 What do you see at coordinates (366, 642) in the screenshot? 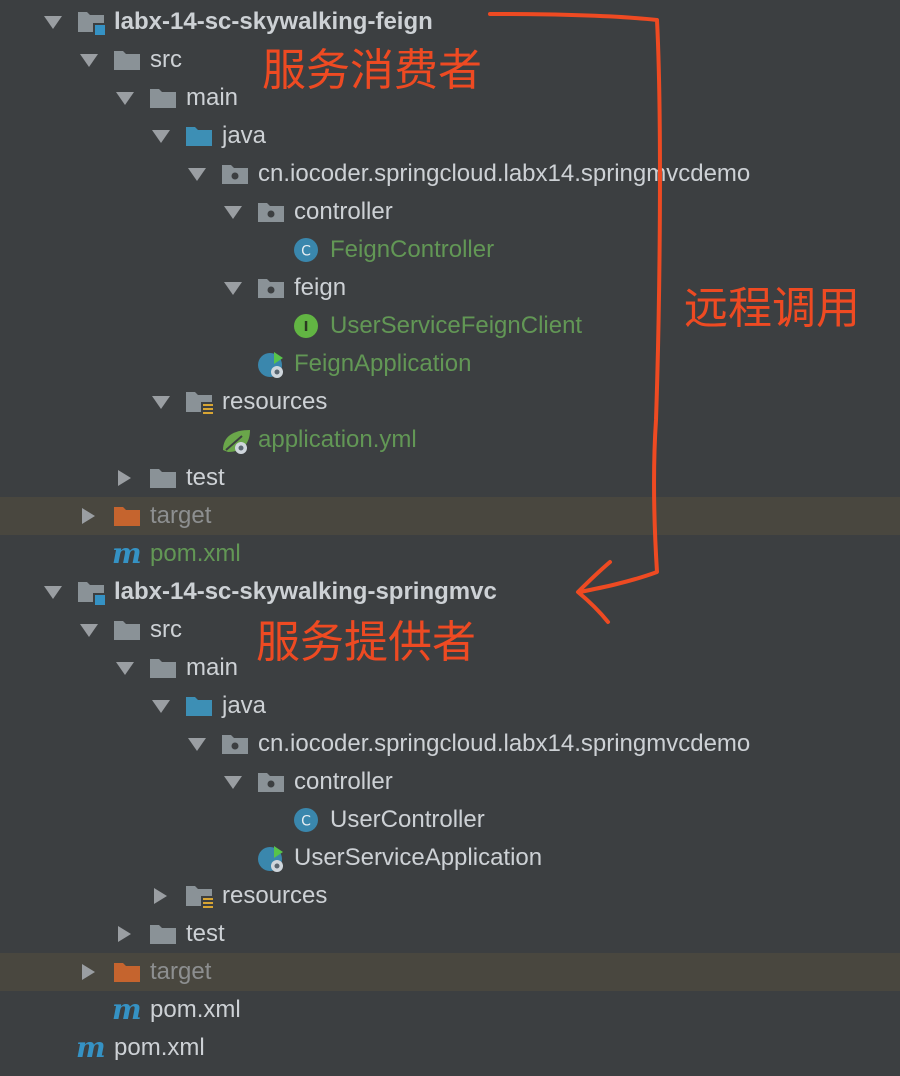
I see `provider-annotation: 服务提供者` at bounding box center [366, 642].